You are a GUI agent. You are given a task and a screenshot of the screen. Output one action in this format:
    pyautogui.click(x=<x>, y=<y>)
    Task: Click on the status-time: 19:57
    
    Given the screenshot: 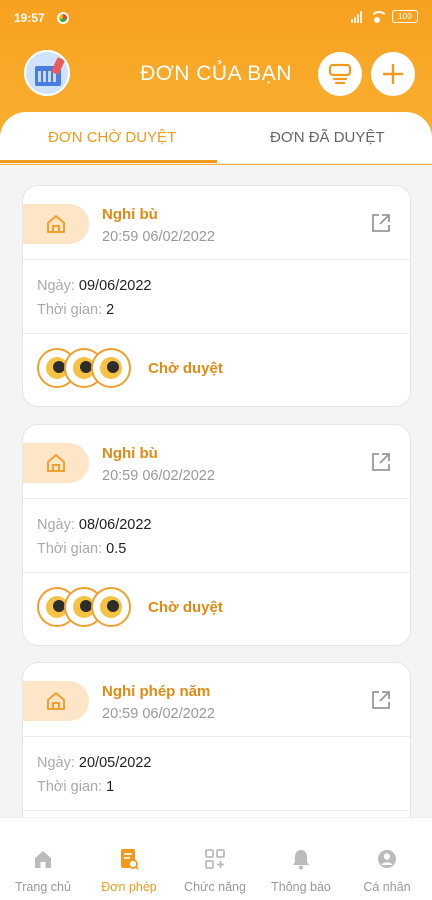 What is the action you would take?
    pyautogui.click(x=29, y=18)
    